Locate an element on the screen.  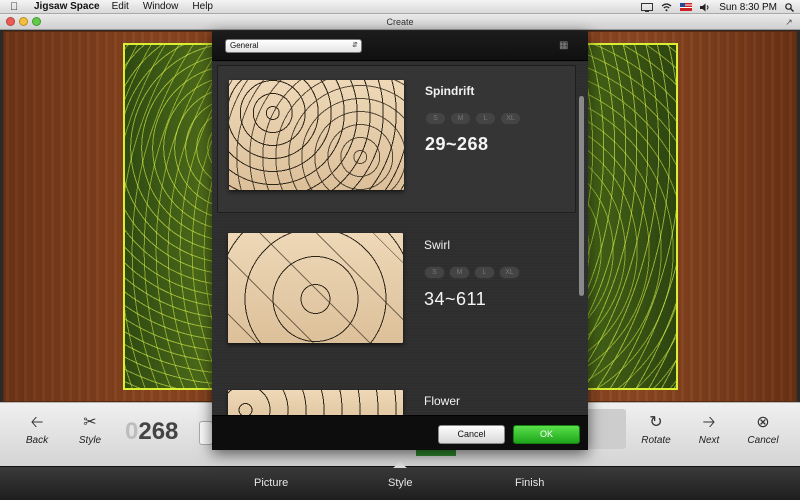
menu-edit: Edit is located at coordinates (120, 6).